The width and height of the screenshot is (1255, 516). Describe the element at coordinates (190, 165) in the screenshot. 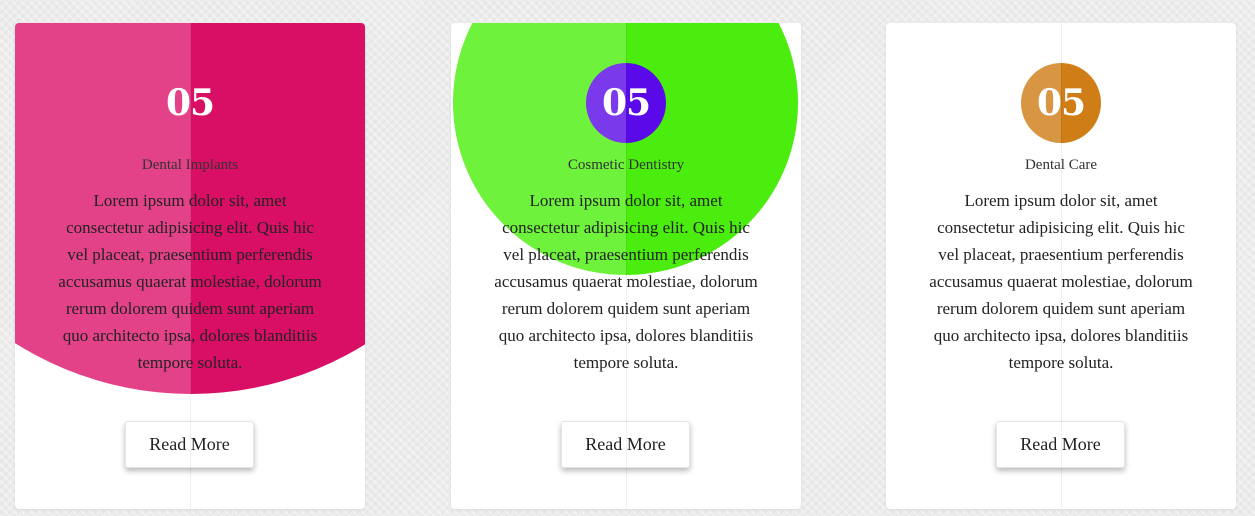

I see `card-title: Dental Implants` at that location.